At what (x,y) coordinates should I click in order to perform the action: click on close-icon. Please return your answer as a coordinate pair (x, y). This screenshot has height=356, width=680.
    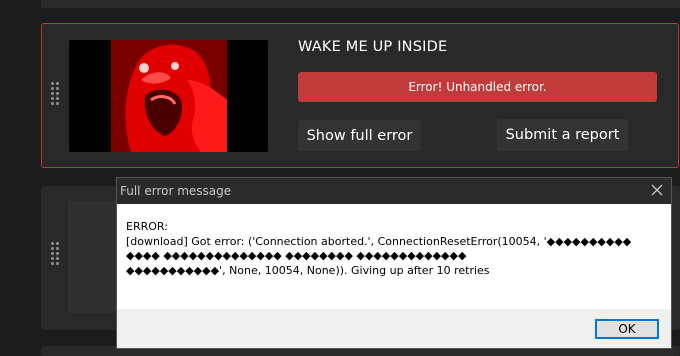
    Looking at the image, I should click on (657, 190).